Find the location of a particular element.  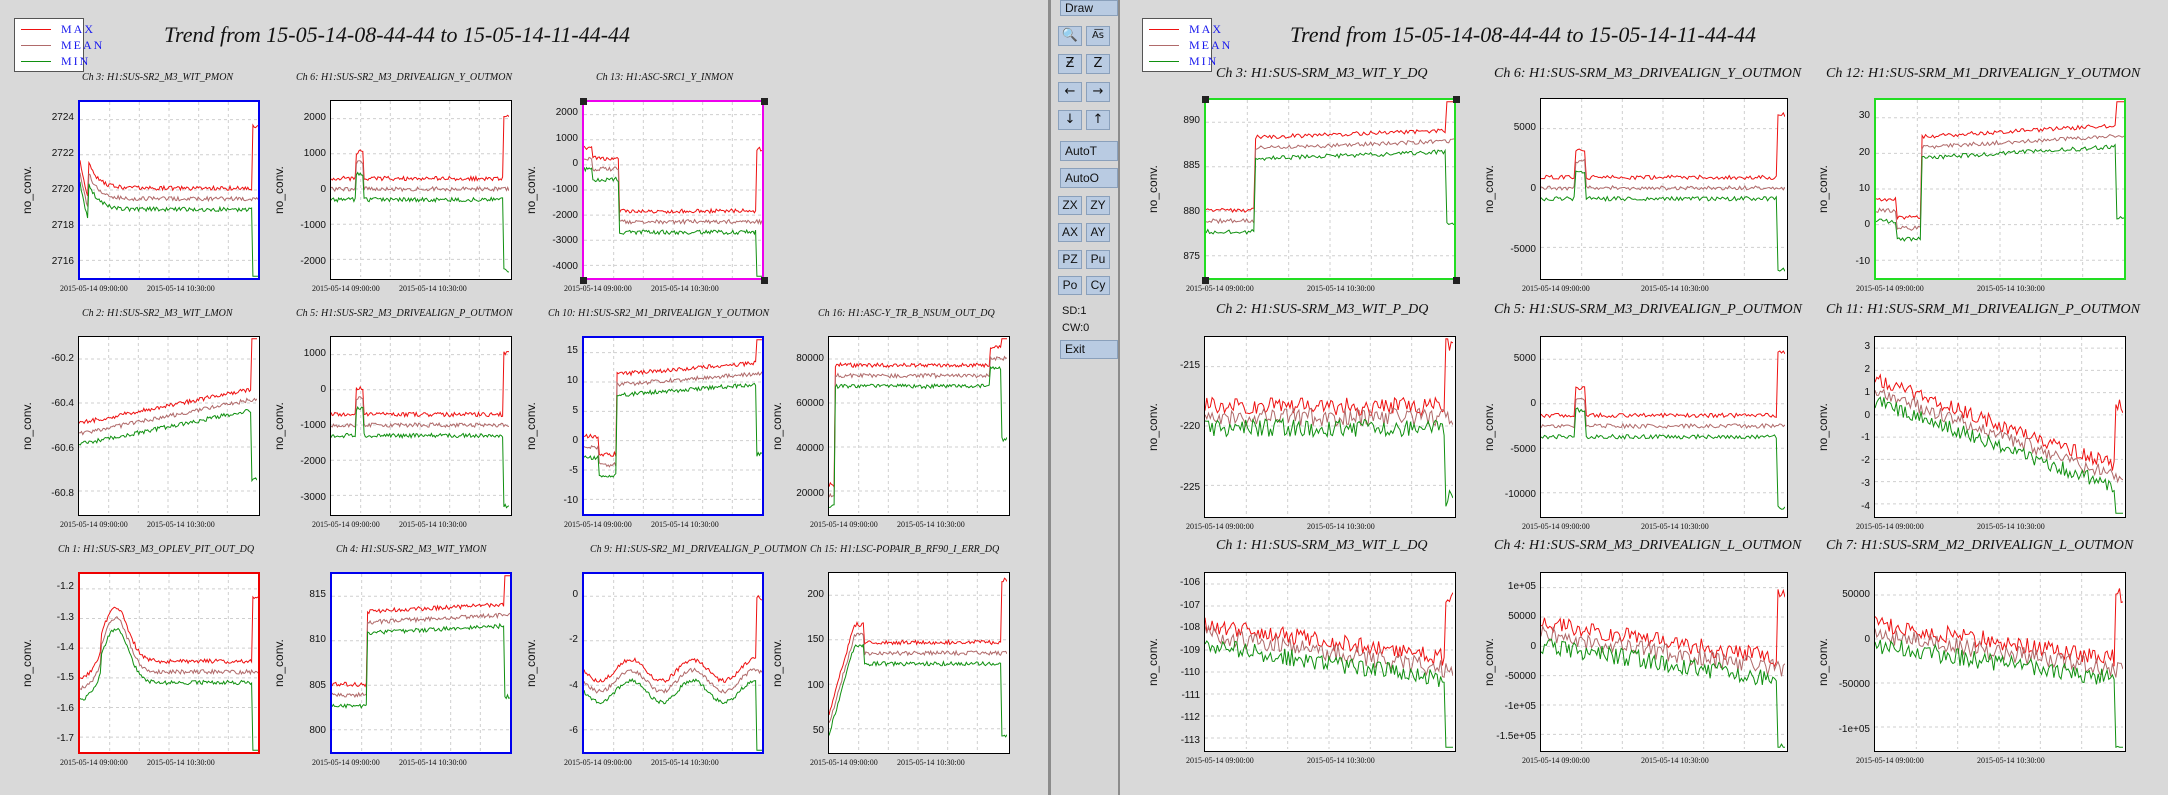

arrow-left-icon: ← is located at coordinates (1070, 92).